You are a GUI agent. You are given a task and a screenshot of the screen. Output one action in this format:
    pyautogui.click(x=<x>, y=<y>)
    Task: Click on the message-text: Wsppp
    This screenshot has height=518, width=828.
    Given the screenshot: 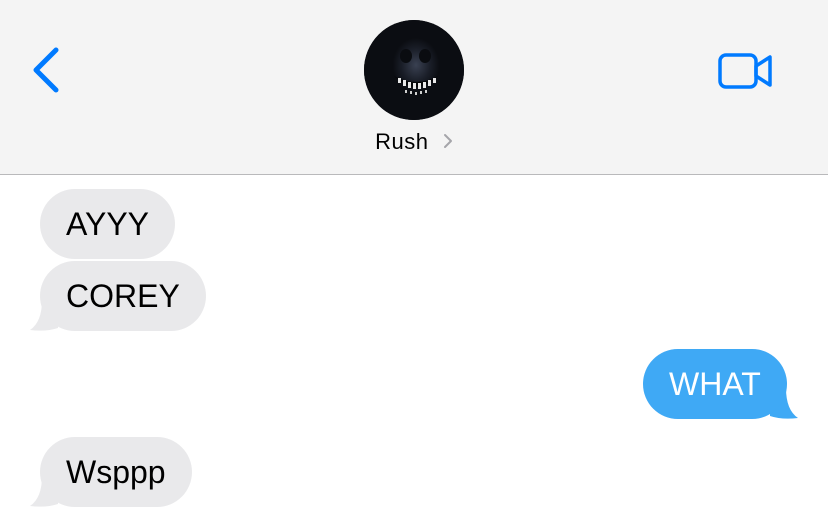 What is the action you would take?
    pyautogui.click(x=116, y=472)
    